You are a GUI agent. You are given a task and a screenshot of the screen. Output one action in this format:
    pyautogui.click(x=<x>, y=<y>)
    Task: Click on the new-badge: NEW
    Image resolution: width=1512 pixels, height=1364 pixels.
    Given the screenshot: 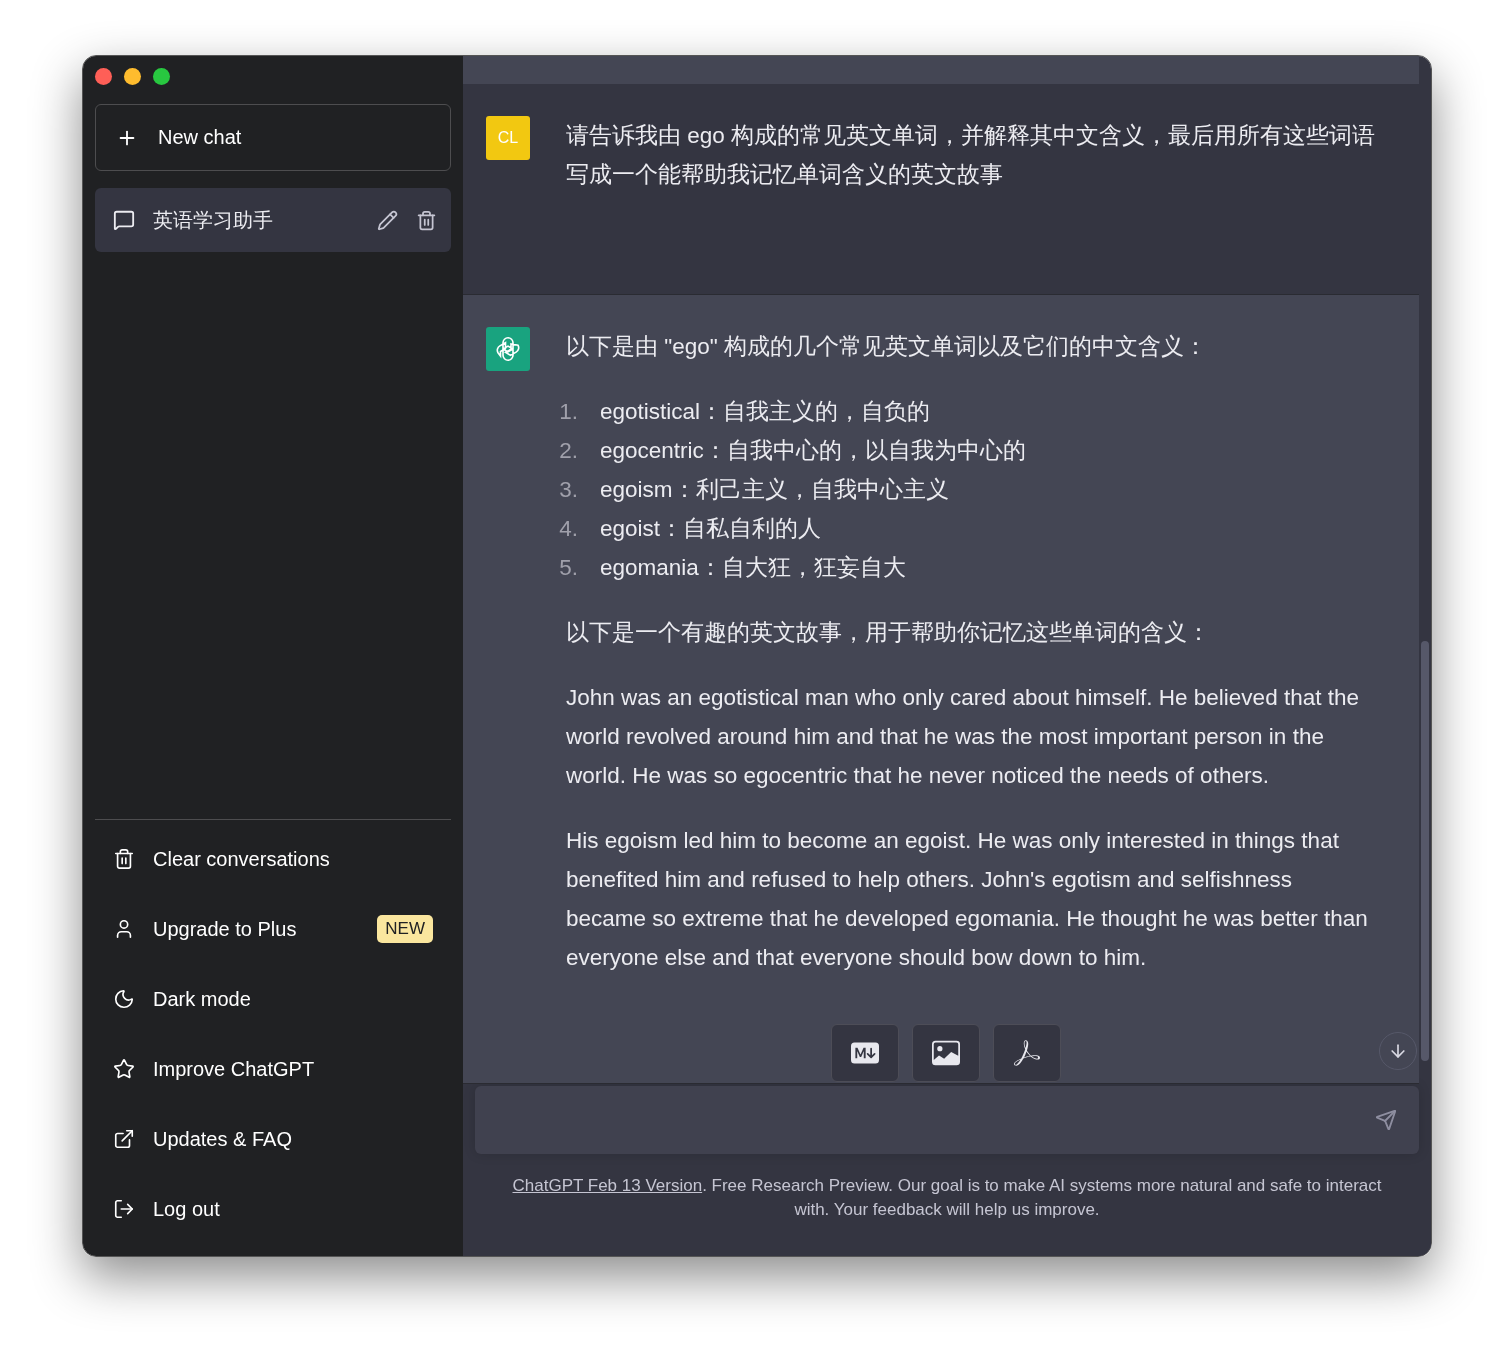 What is the action you would take?
    pyautogui.click(x=405, y=929)
    